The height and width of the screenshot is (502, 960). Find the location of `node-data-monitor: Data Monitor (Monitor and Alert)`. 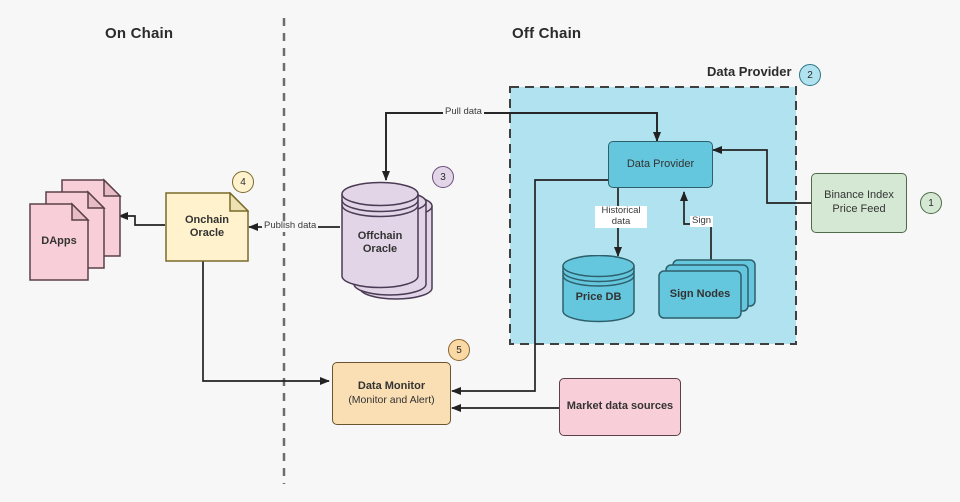

node-data-monitor: Data Monitor (Monitor and Alert) is located at coordinates (391, 393).